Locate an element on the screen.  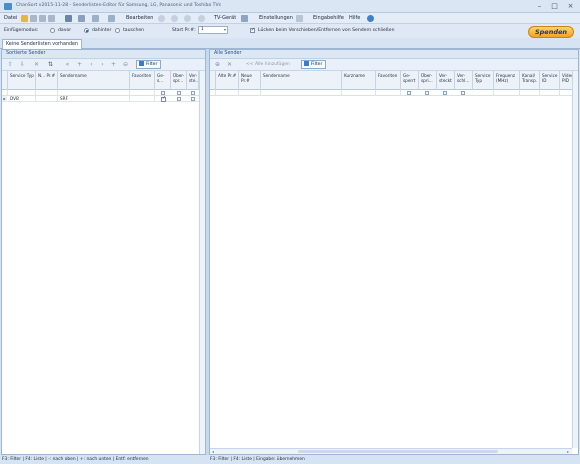
tv-settings-icon is located at coordinates (244, 18).